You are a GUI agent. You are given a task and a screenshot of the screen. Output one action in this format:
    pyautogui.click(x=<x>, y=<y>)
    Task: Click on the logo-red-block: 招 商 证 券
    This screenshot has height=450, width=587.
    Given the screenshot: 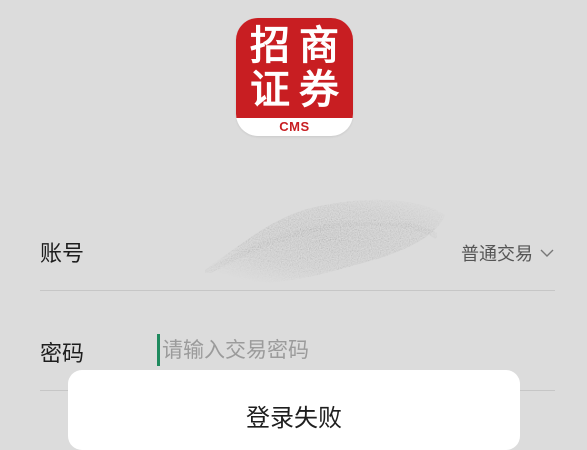 What is the action you would take?
    pyautogui.click(x=294, y=68)
    